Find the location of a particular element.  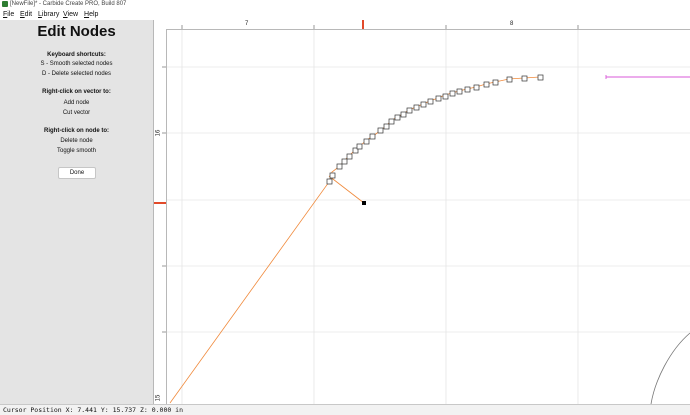

horizontal-ruler: 7 8 is located at coordinates (422, 25).